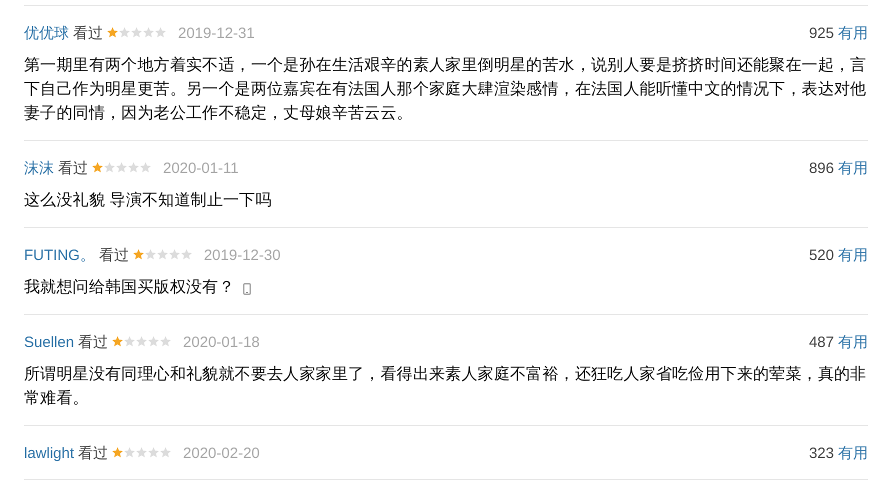  Describe the element at coordinates (59, 255) in the screenshot. I see `user-name-link: FUTING。` at that location.